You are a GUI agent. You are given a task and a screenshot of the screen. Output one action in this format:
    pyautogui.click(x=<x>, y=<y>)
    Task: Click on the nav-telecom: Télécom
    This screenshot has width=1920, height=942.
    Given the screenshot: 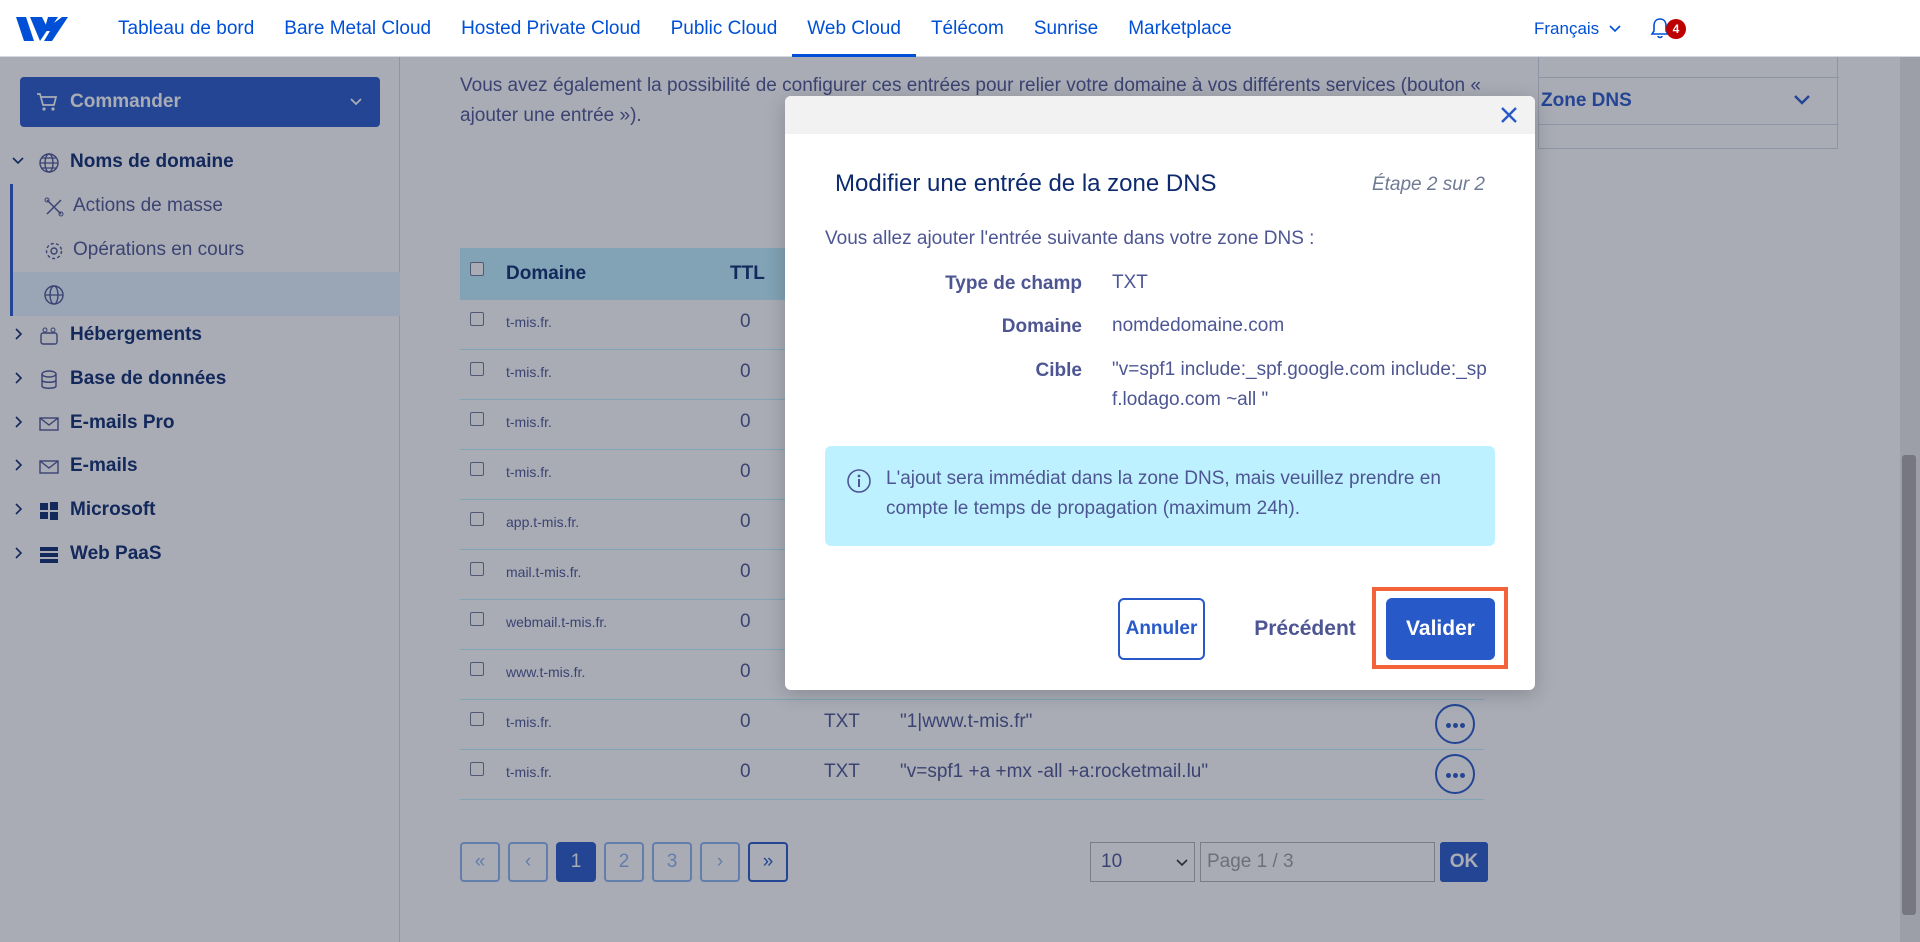 What is the action you would take?
    pyautogui.click(x=967, y=28)
    